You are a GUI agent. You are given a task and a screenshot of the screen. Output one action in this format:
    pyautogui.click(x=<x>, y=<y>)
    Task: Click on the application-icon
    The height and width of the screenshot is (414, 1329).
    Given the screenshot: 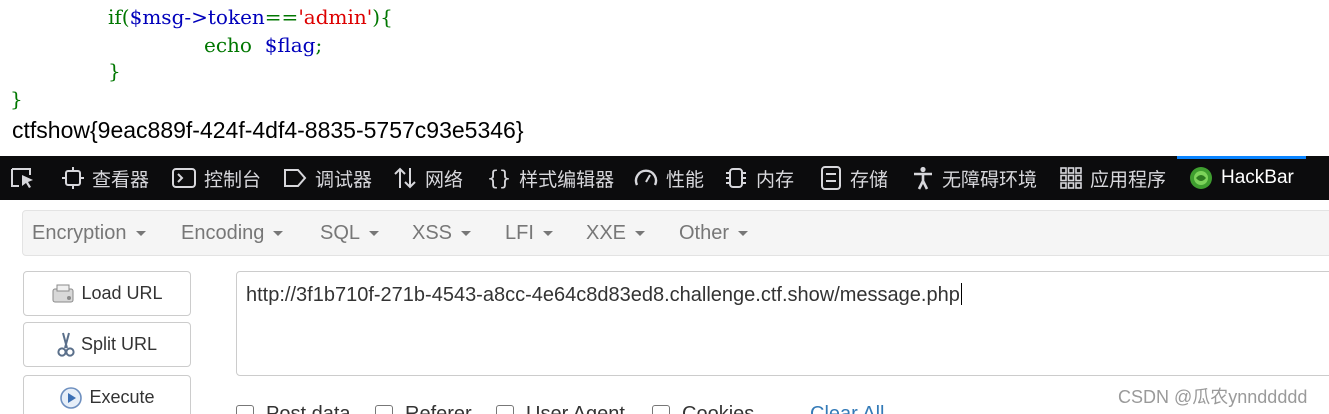 What is the action you would take?
    pyautogui.click(x=1071, y=178)
    